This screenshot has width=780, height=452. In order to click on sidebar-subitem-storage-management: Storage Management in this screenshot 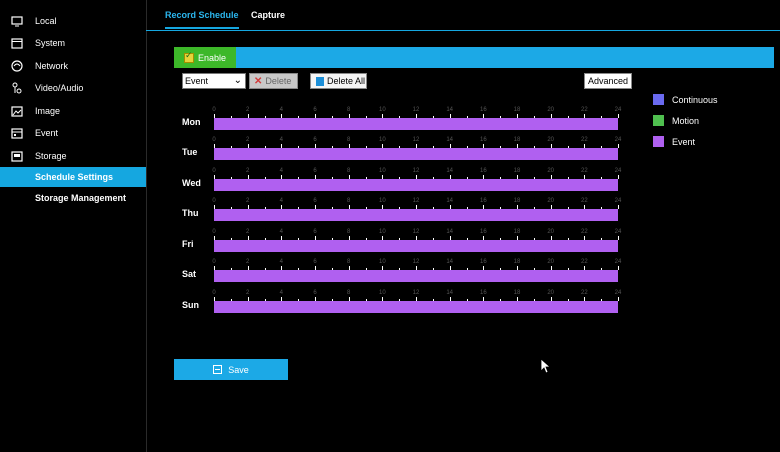, I will do `click(73, 198)`.